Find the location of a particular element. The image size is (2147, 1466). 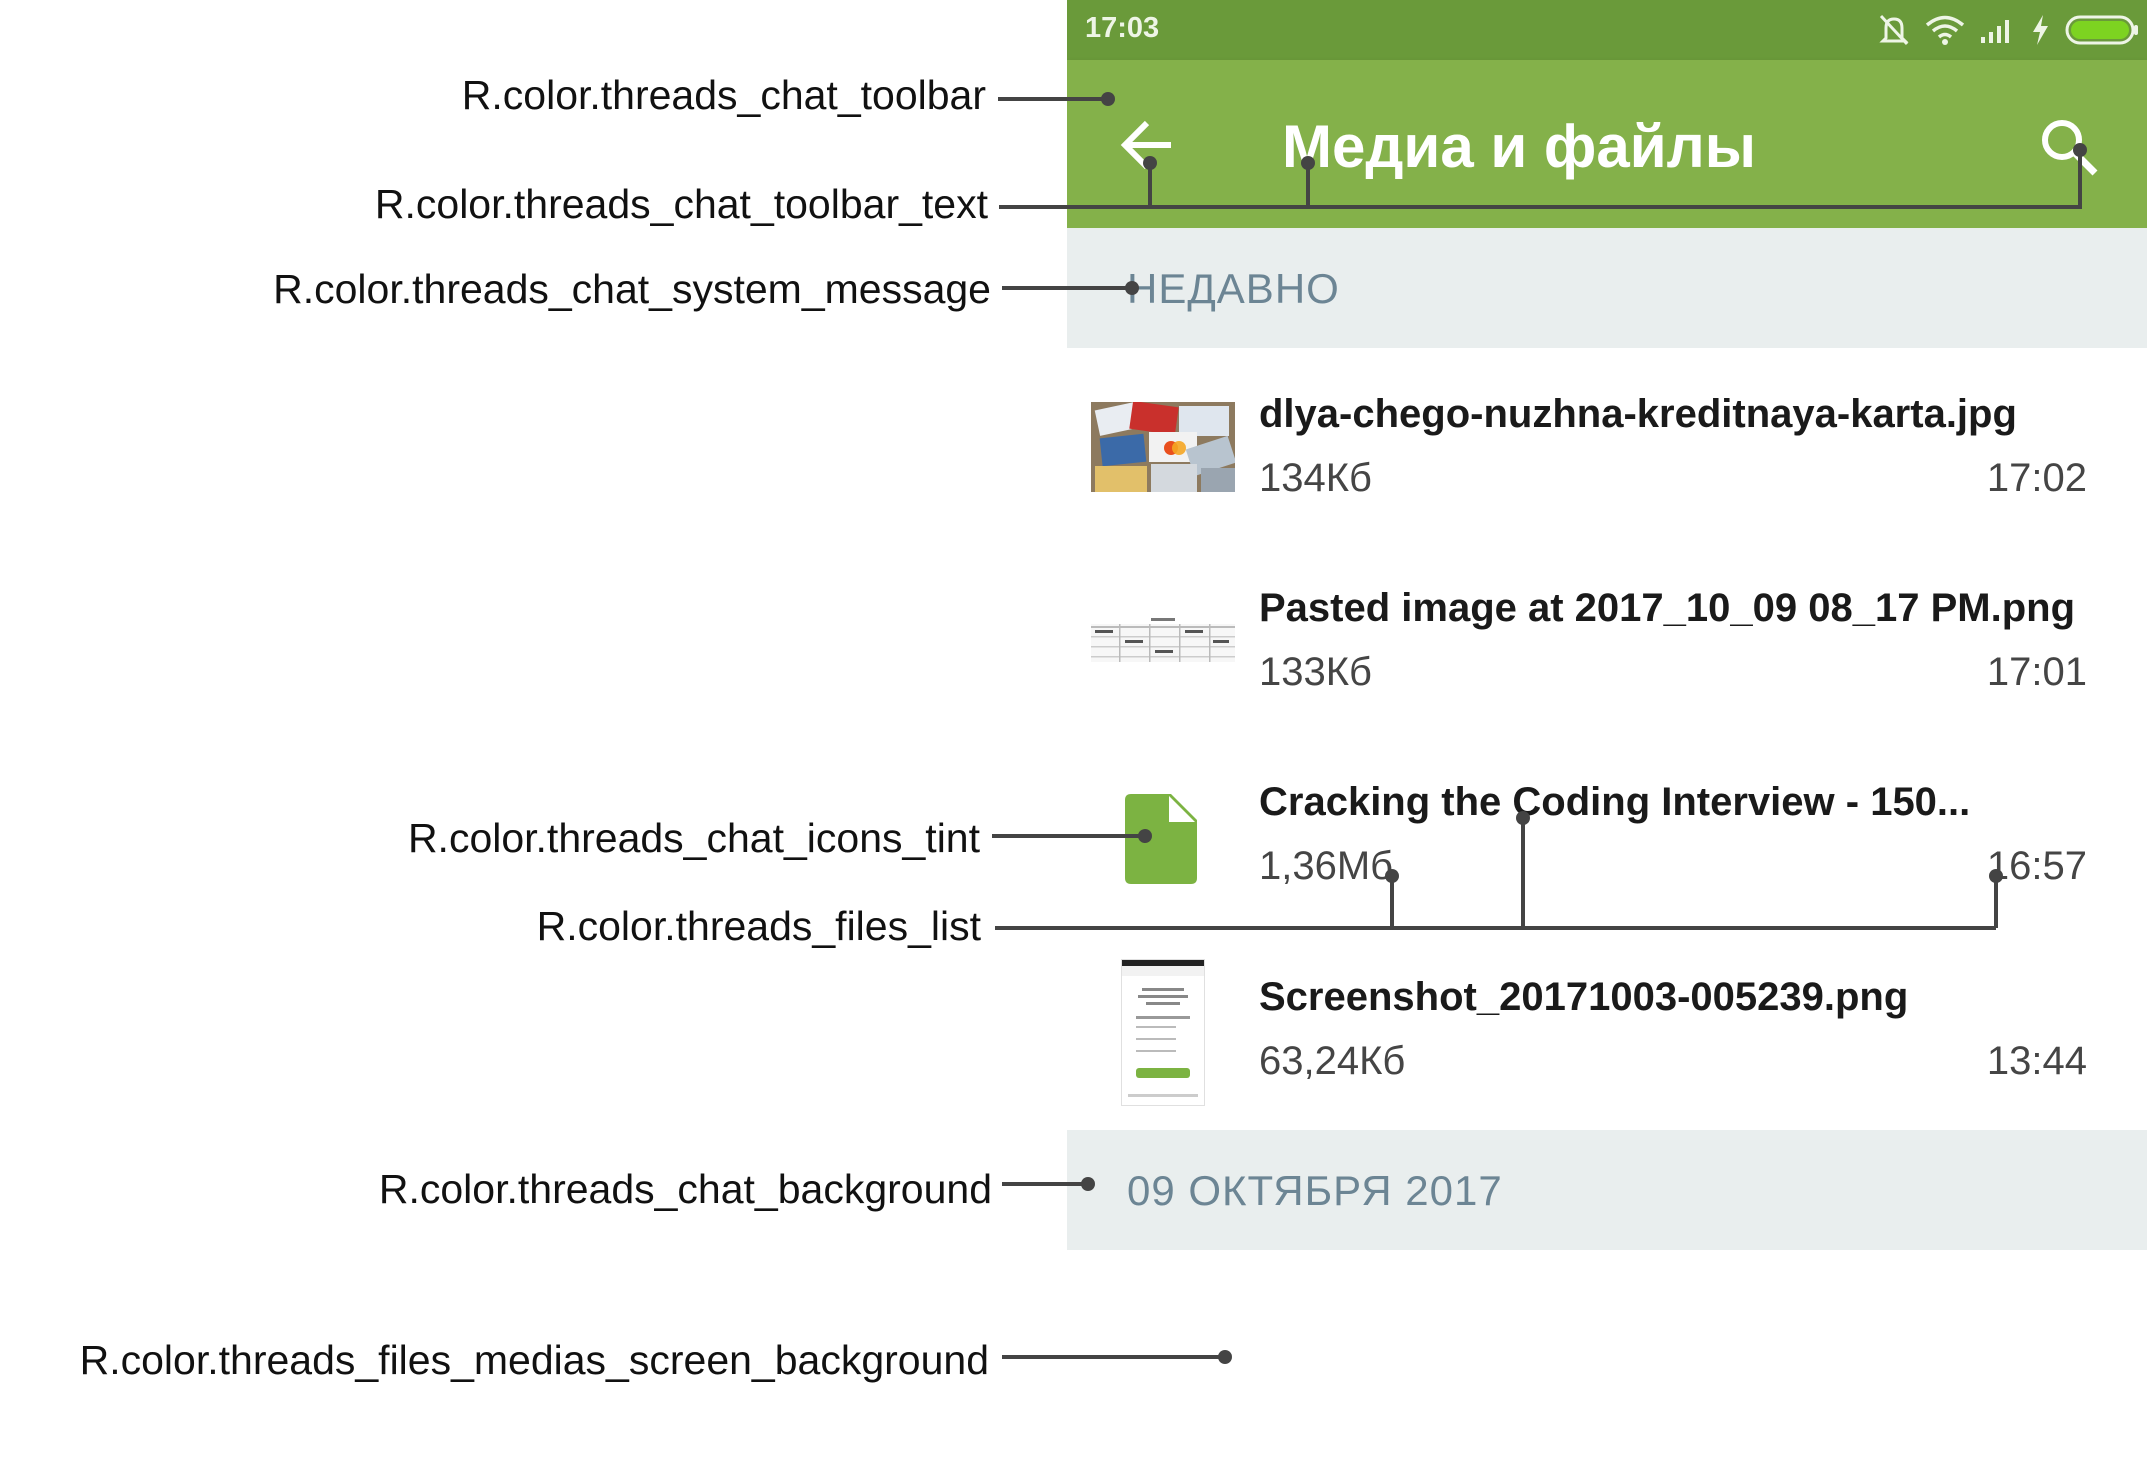

annotation-chat-background: R.color.threads_chat_background is located at coordinates (685, 1189).